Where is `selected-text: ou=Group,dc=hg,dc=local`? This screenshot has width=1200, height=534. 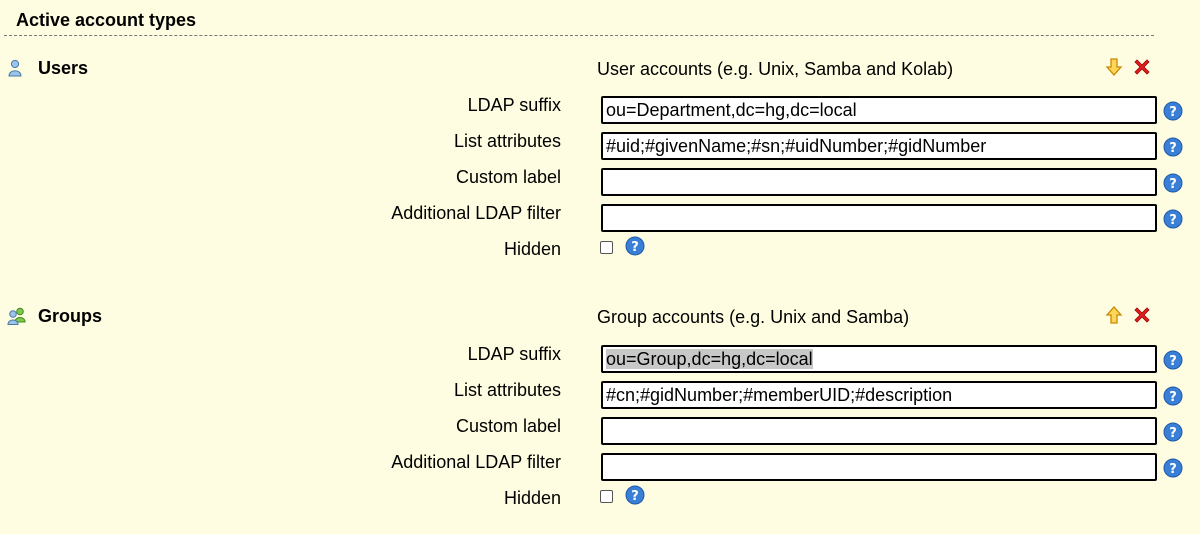 selected-text: ou=Group,dc=hg,dc=local is located at coordinates (709, 359).